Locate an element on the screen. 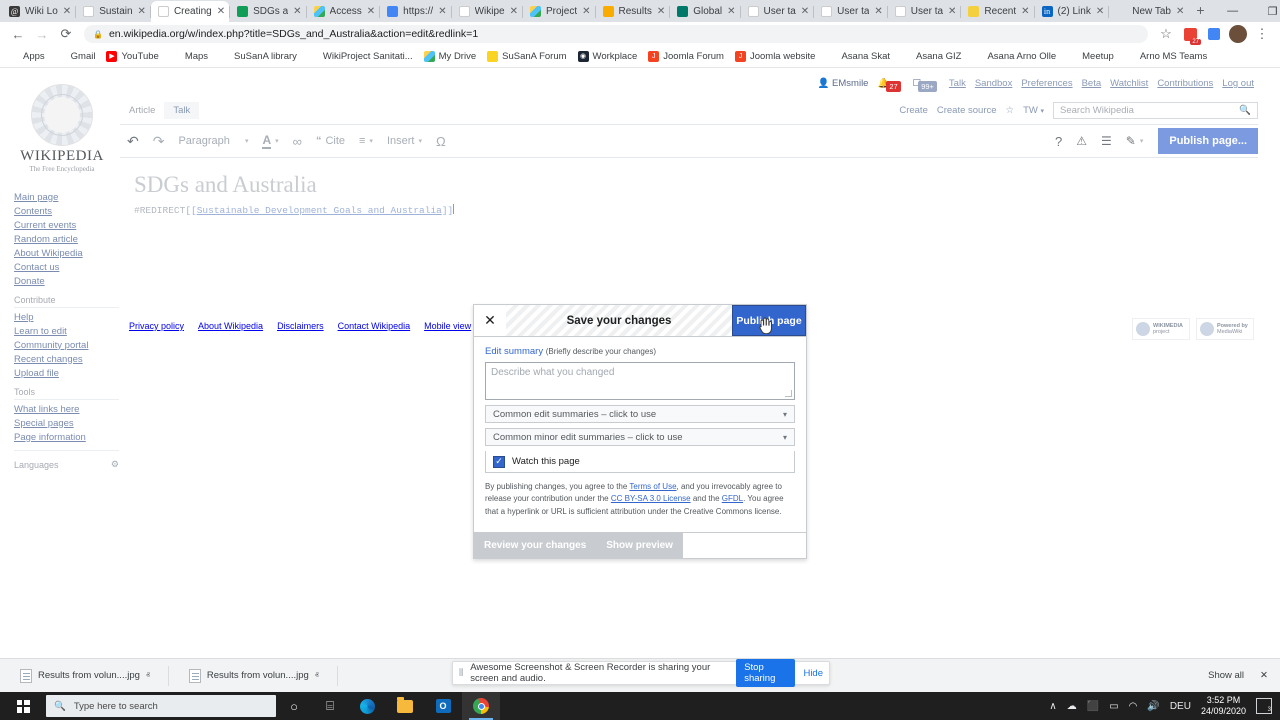  edit-summary-input: Describe what you changed is located at coordinates (640, 381).